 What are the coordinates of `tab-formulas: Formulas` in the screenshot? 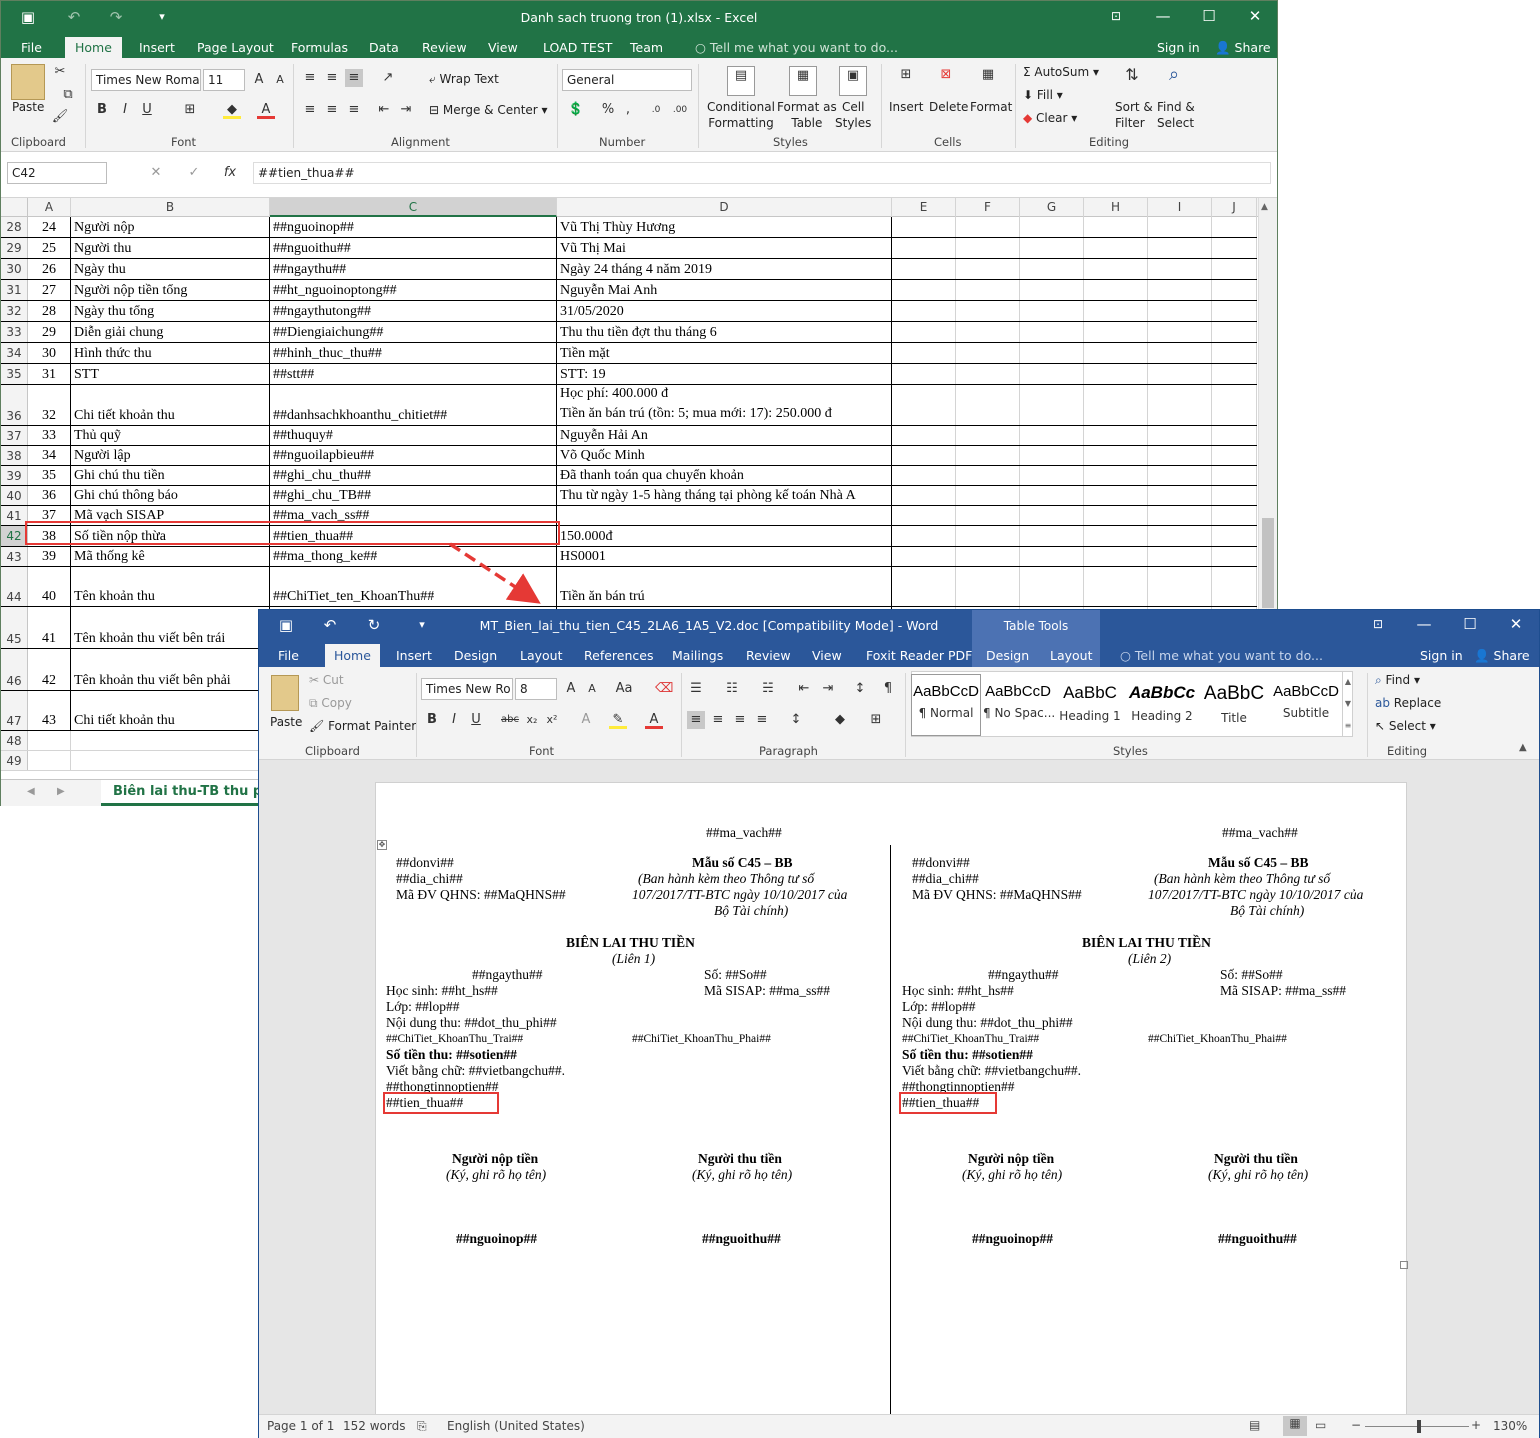 It's located at (319, 47).